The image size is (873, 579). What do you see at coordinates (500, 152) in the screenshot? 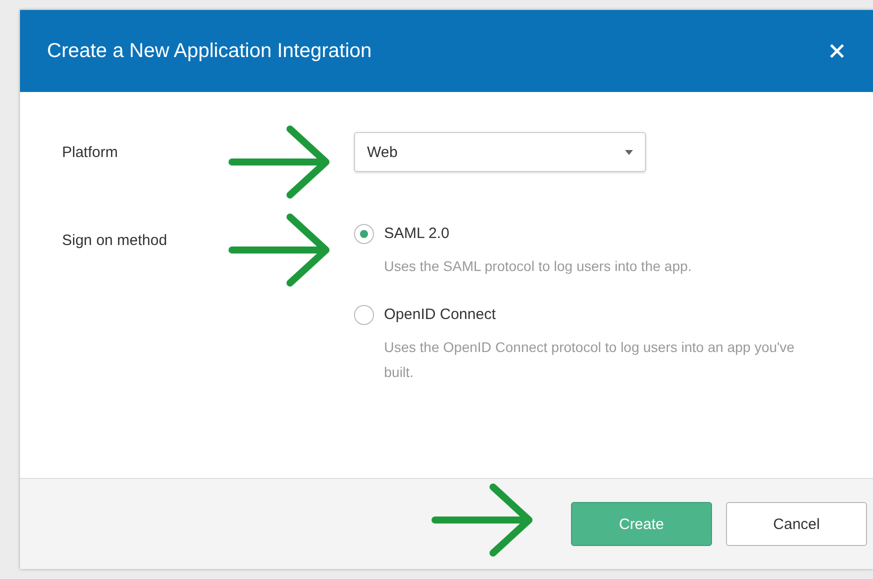
I see `platform-dropdown: Web` at bounding box center [500, 152].